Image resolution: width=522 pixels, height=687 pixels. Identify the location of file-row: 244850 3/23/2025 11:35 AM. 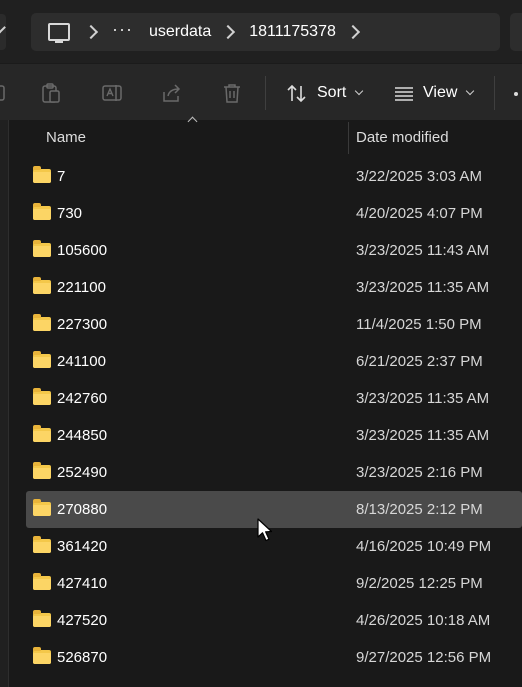
(265, 435).